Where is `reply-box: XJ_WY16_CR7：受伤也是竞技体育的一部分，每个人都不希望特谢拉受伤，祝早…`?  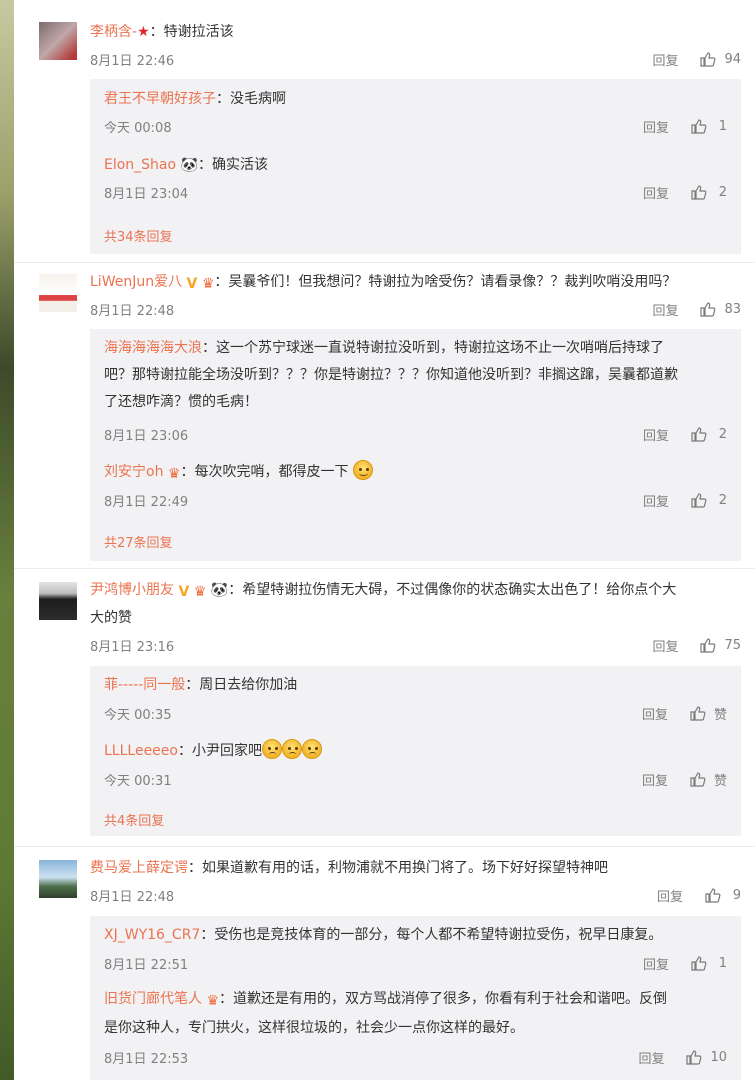
reply-box: XJ_WY16_CR7：受伤也是竞技体育的一部分，每个人都不希望特谢拉受伤，祝早… is located at coordinates (415, 998).